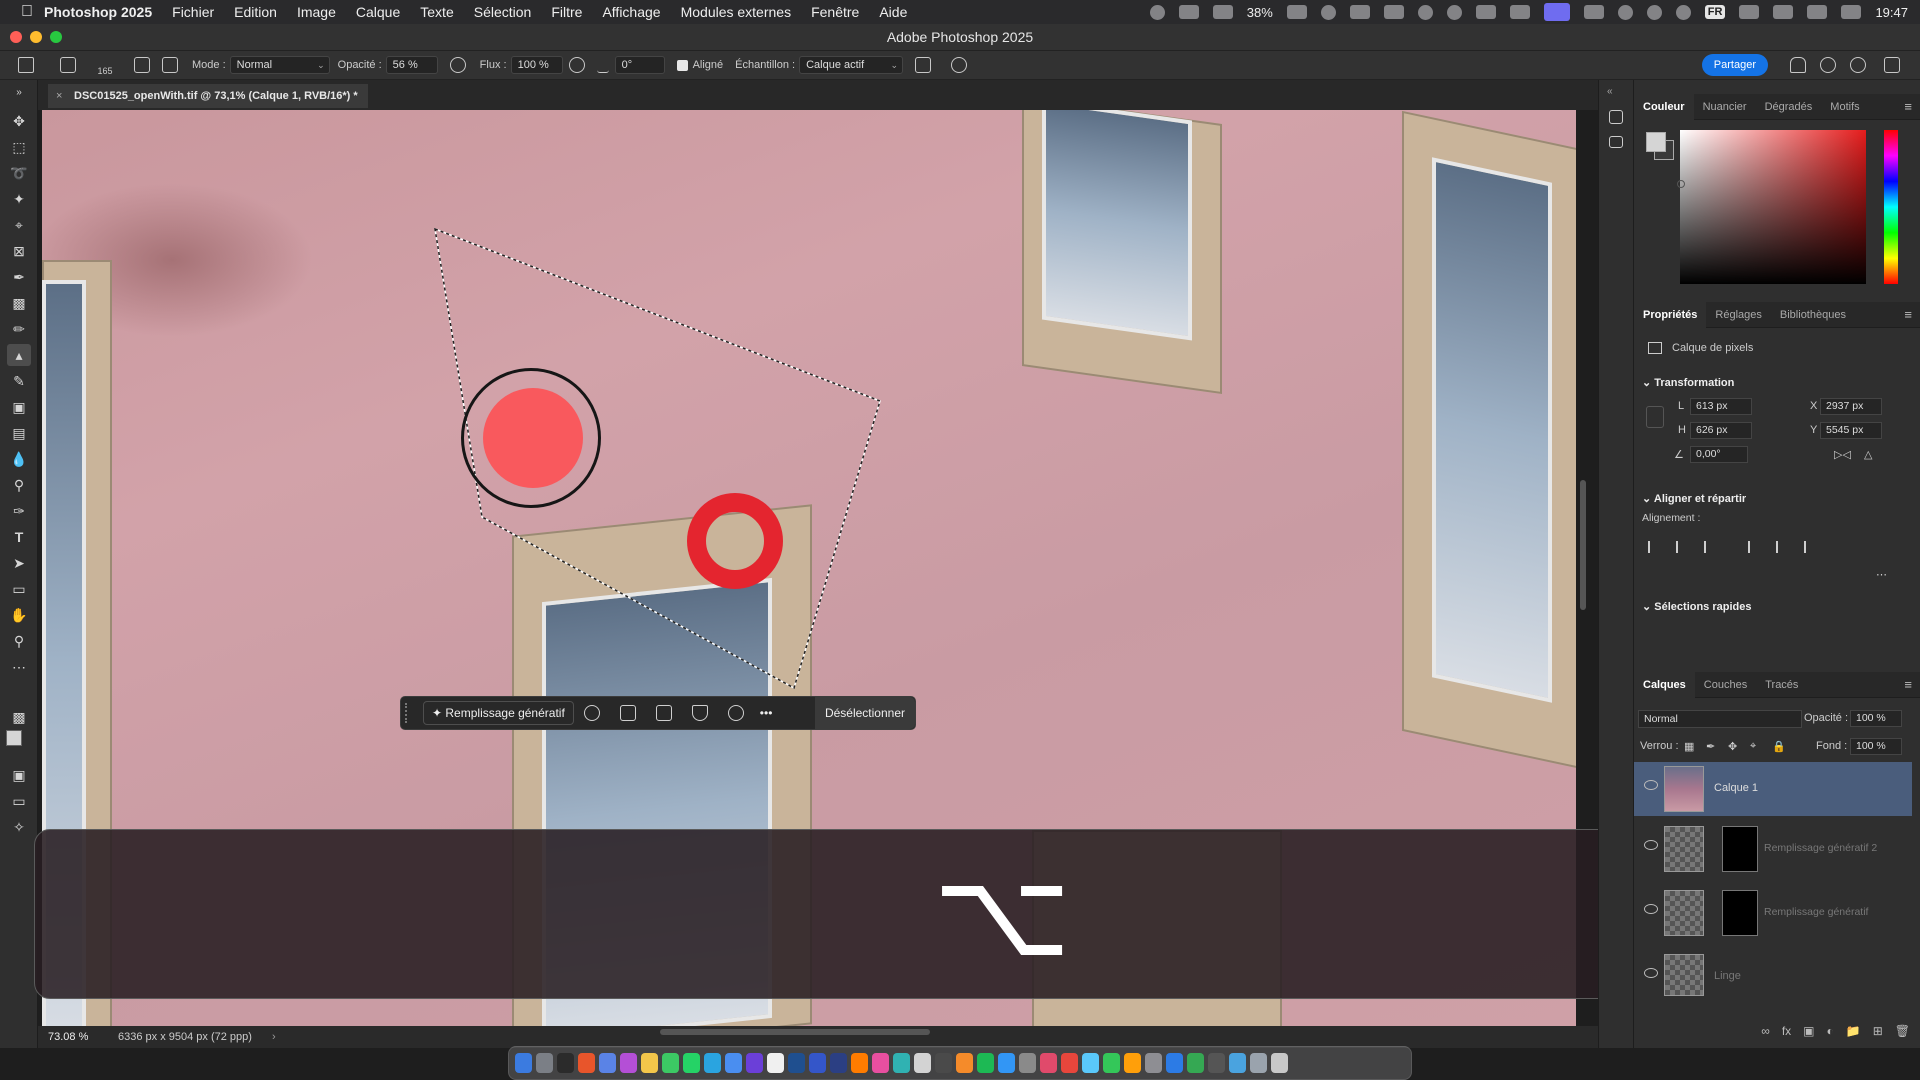 The height and width of the screenshot is (1080, 1920). What do you see at coordinates (1710, 746) in the screenshot?
I see `lock-pixels-icon: ✒` at bounding box center [1710, 746].